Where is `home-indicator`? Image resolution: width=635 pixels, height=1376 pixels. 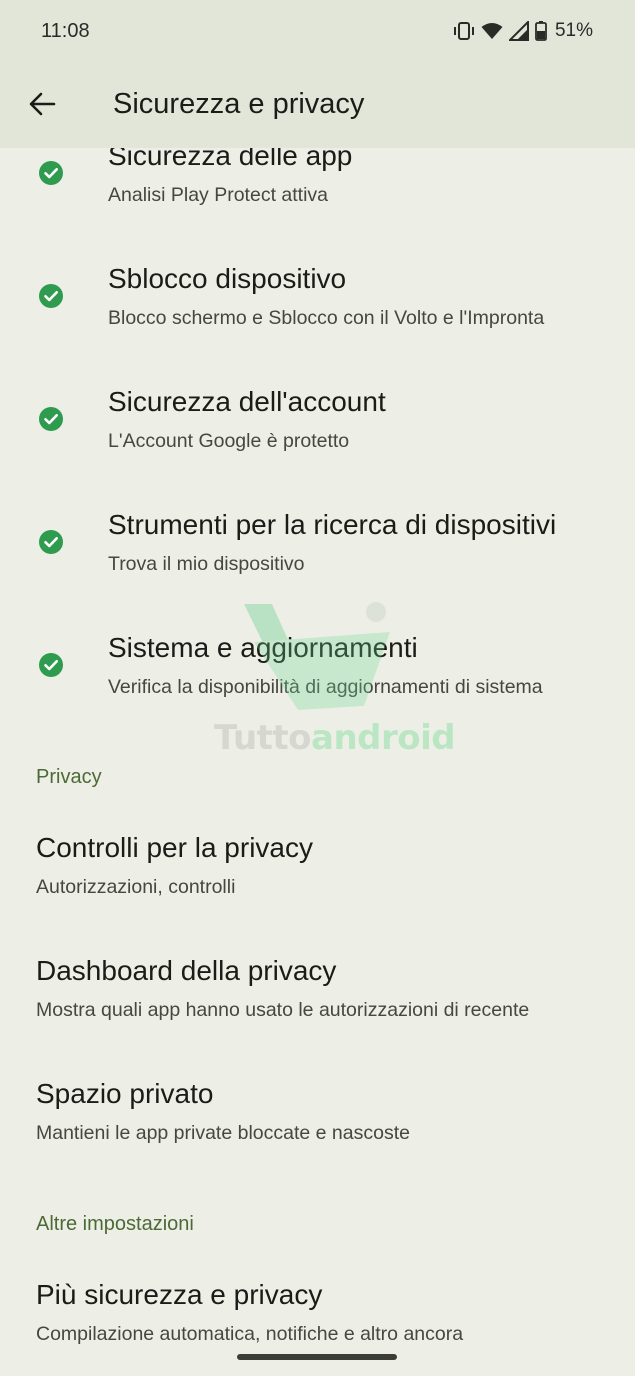 home-indicator is located at coordinates (317, 1357).